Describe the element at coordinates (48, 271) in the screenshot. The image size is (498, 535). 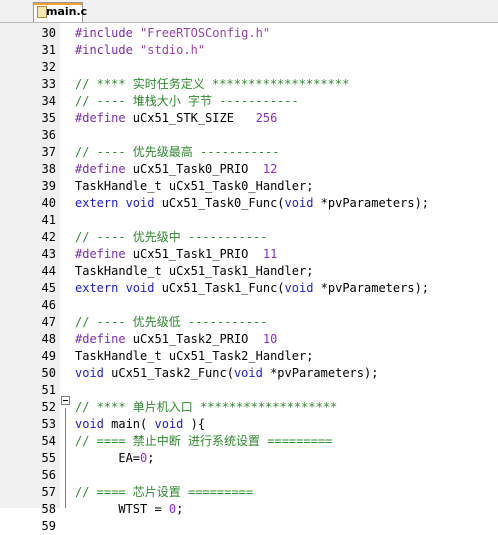
I see `line-number: 44` at that location.